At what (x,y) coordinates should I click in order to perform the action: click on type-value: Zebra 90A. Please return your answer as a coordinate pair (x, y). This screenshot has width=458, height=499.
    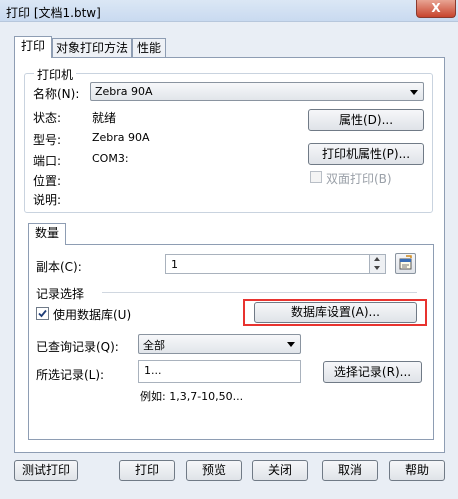
    Looking at the image, I should click on (121, 137).